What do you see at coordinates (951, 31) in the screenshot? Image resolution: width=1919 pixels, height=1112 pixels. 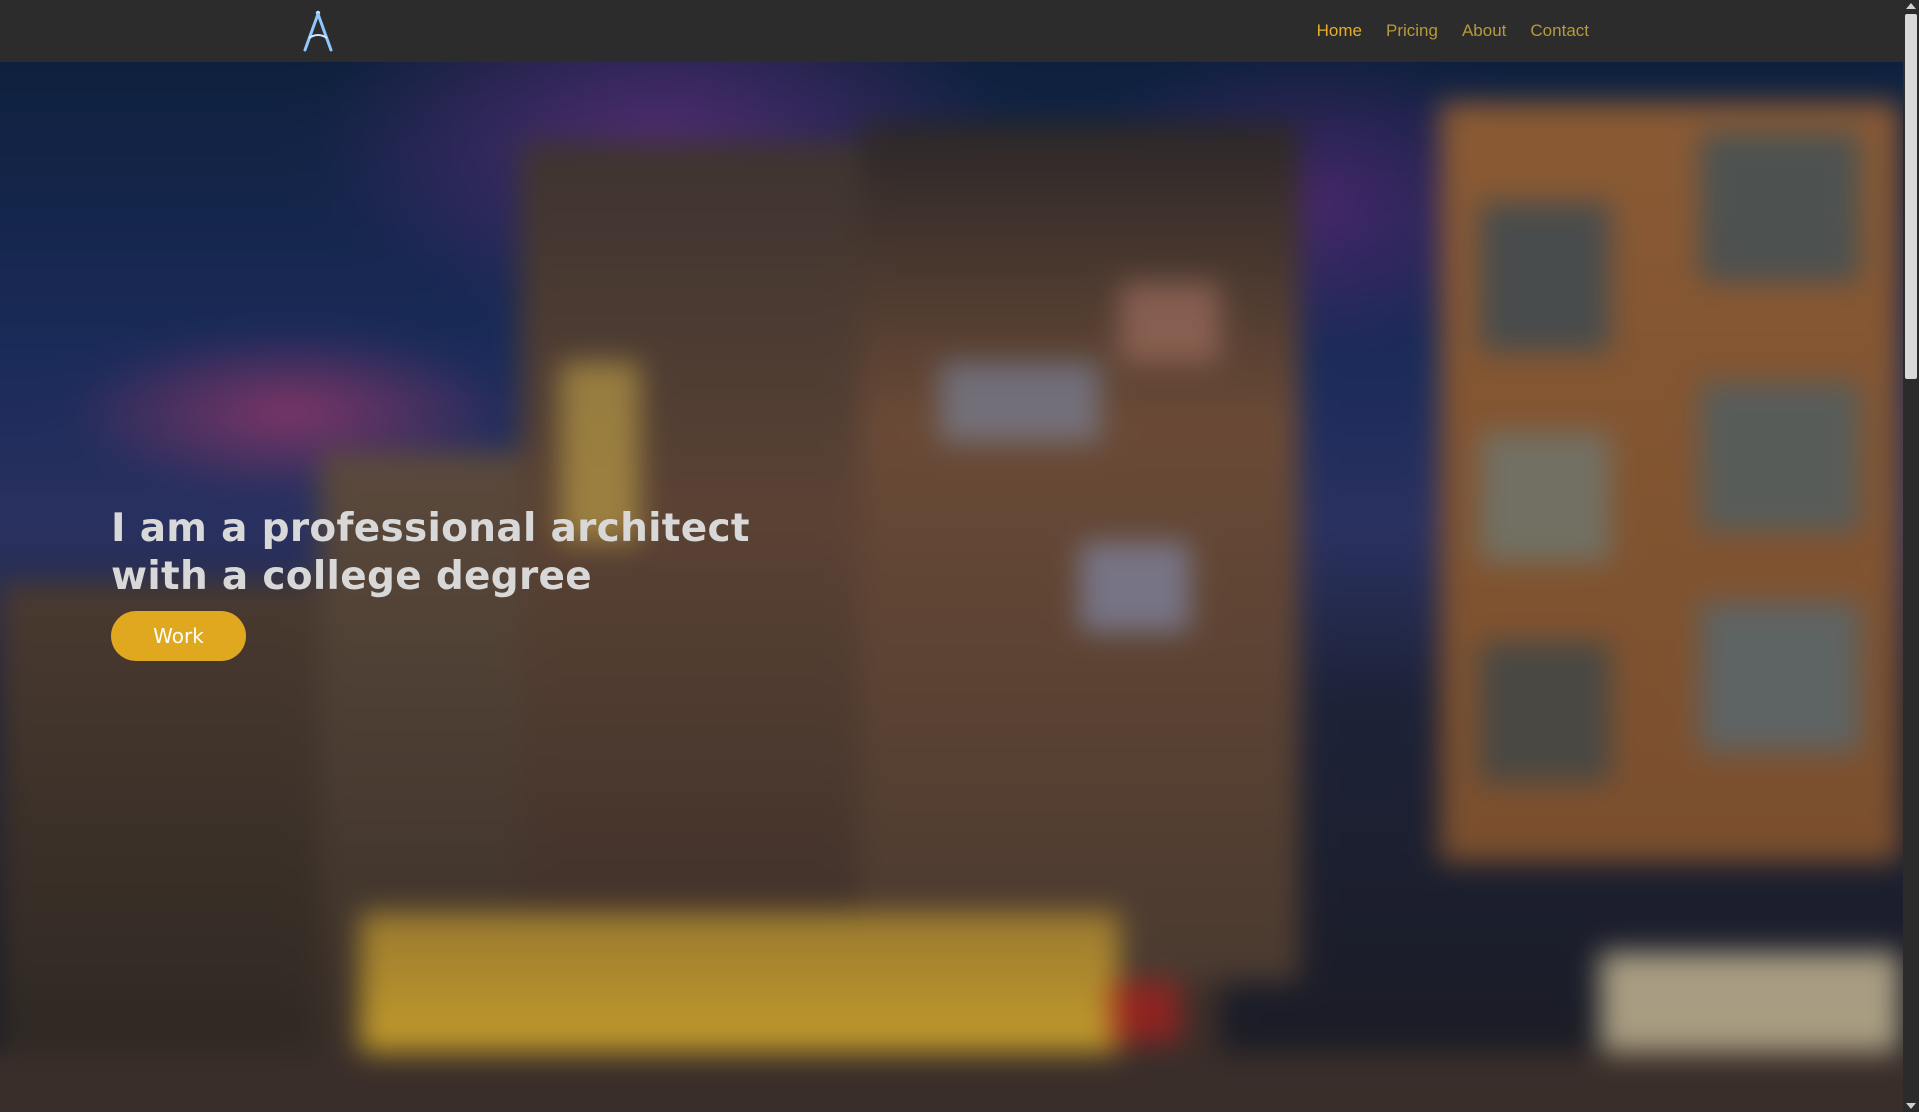 I see `navbar: Home Pricing About Contact` at bounding box center [951, 31].